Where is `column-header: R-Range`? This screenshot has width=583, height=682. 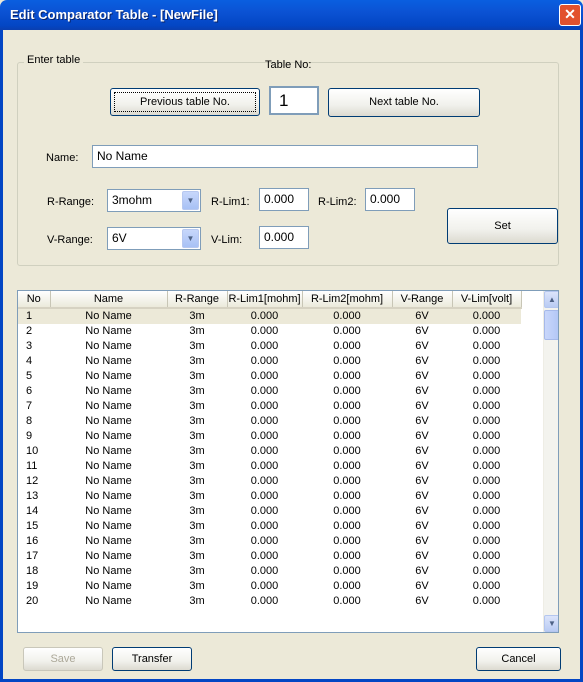
column-header: R-Range is located at coordinates (197, 300).